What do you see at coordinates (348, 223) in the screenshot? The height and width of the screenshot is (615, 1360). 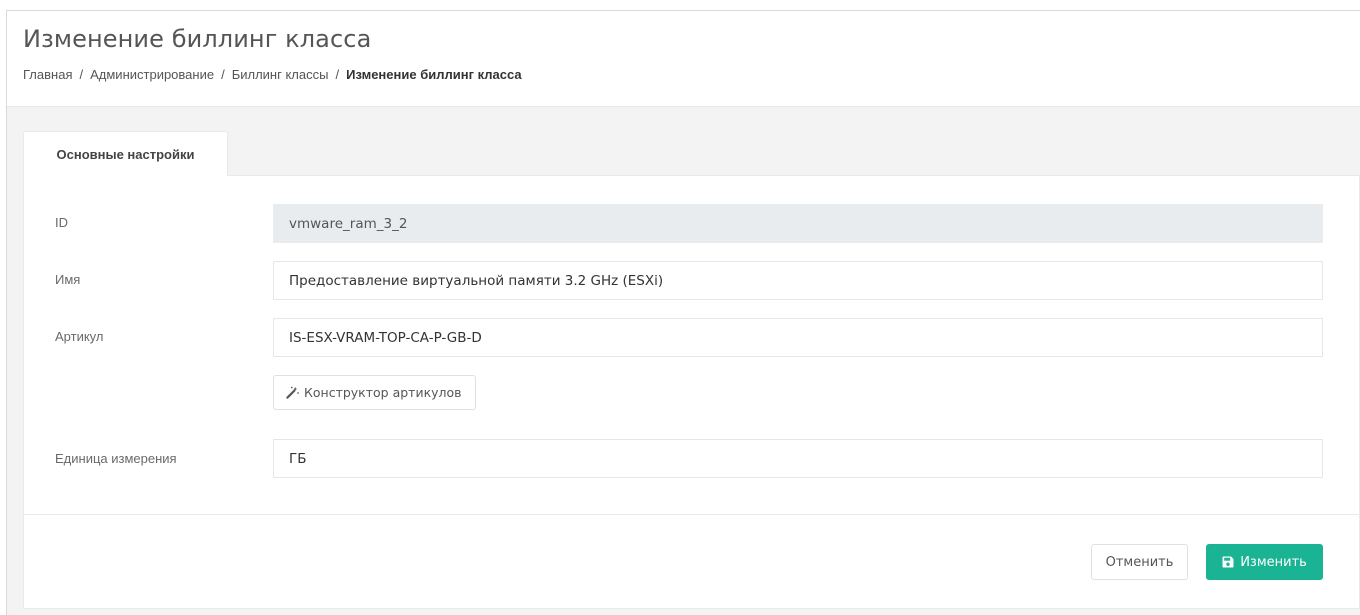 I see `id-value: vmware_ram_3_2` at bounding box center [348, 223].